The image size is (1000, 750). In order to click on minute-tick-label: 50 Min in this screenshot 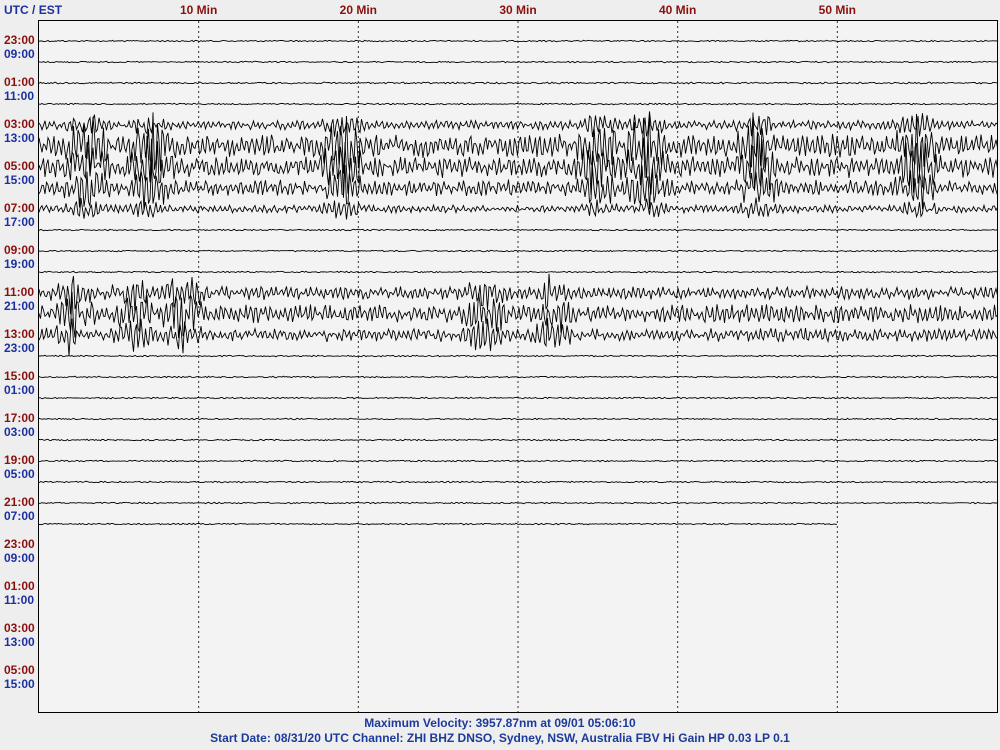, I will do `click(837, 10)`.